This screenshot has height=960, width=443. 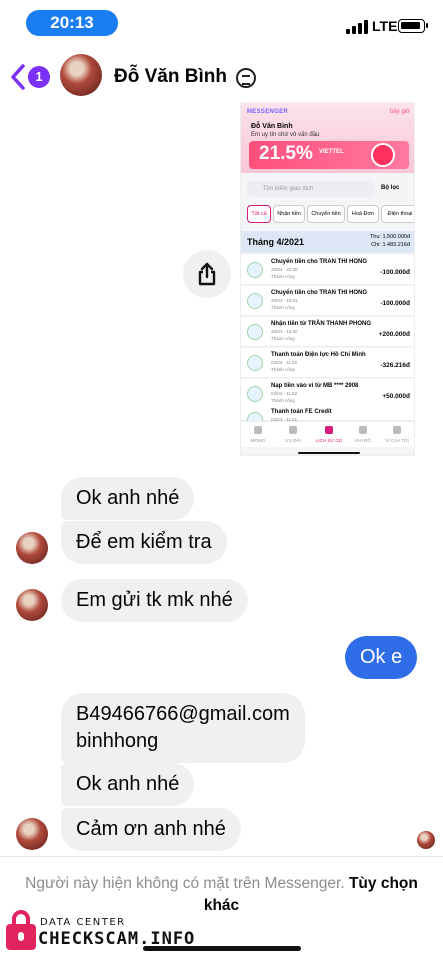 I want to click on network-type: LTE, so click(x=385, y=26).